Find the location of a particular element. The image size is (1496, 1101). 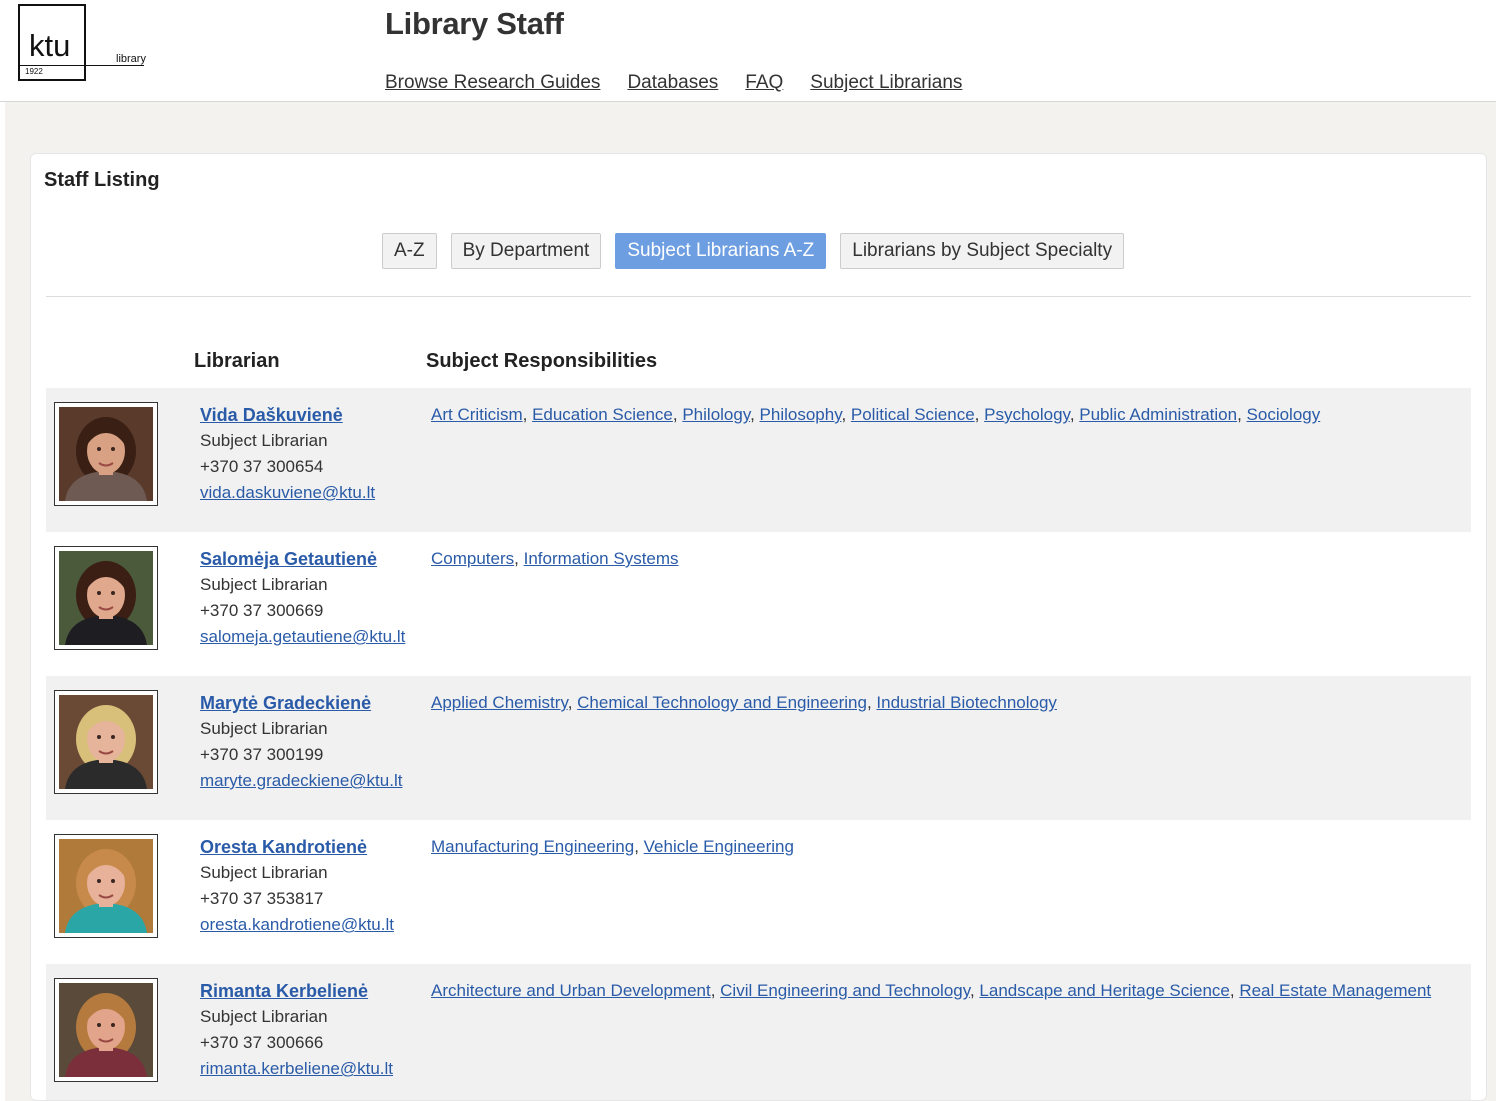

column-header-librarian: Librarian is located at coordinates (237, 361).